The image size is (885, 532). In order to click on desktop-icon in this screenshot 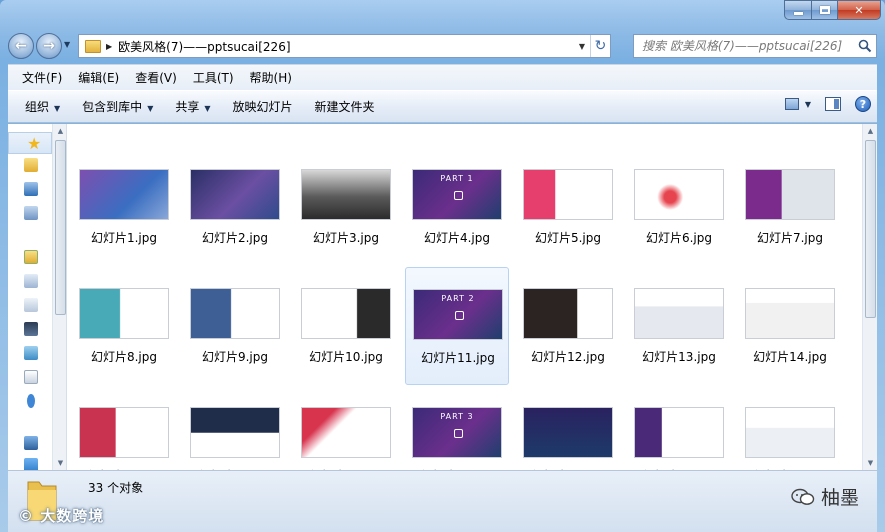, I will do `click(31, 189)`.